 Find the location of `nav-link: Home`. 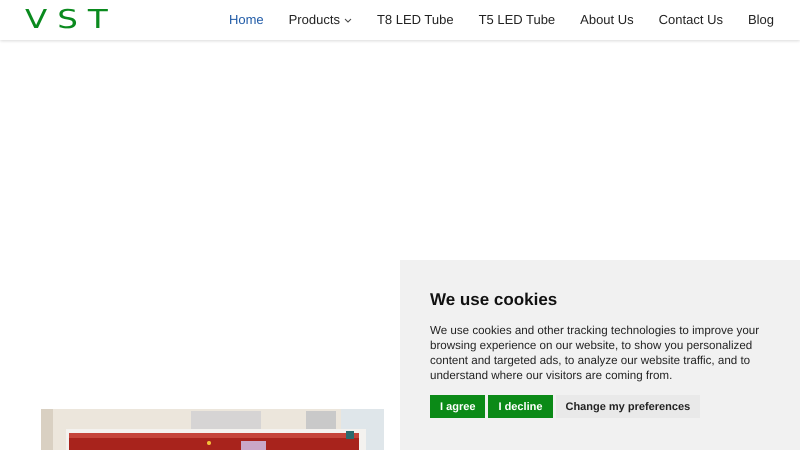

nav-link: Home is located at coordinates (246, 20).